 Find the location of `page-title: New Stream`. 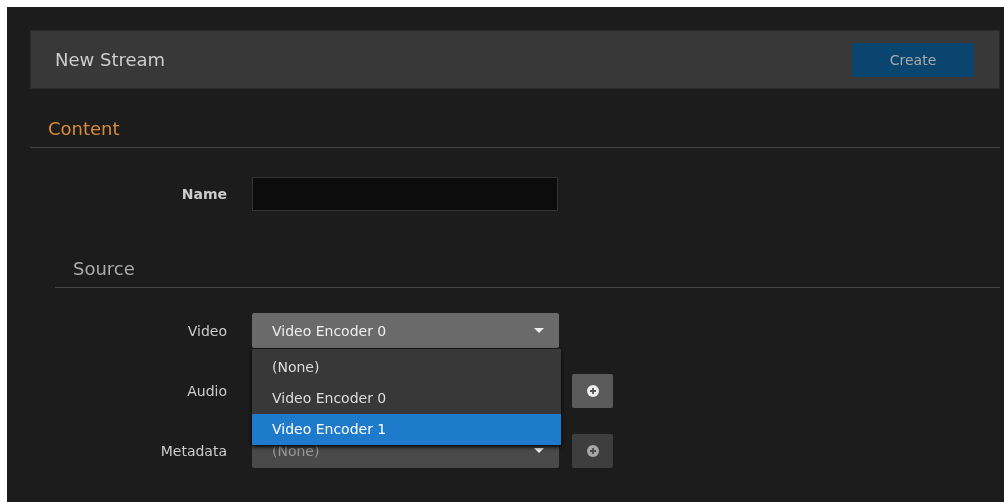

page-title: New Stream is located at coordinates (110, 59).